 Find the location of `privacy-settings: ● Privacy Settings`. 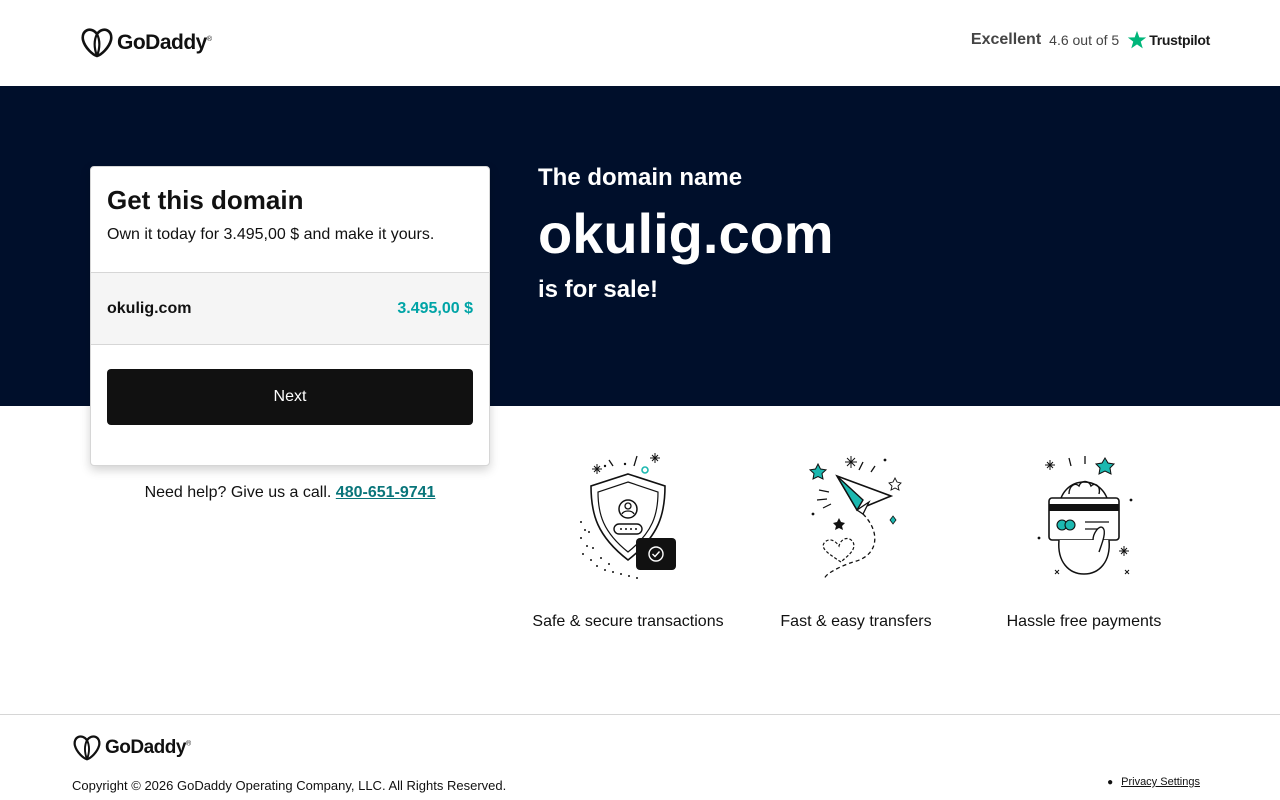

privacy-settings: ● Privacy Settings is located at coordinates (1153, 782).